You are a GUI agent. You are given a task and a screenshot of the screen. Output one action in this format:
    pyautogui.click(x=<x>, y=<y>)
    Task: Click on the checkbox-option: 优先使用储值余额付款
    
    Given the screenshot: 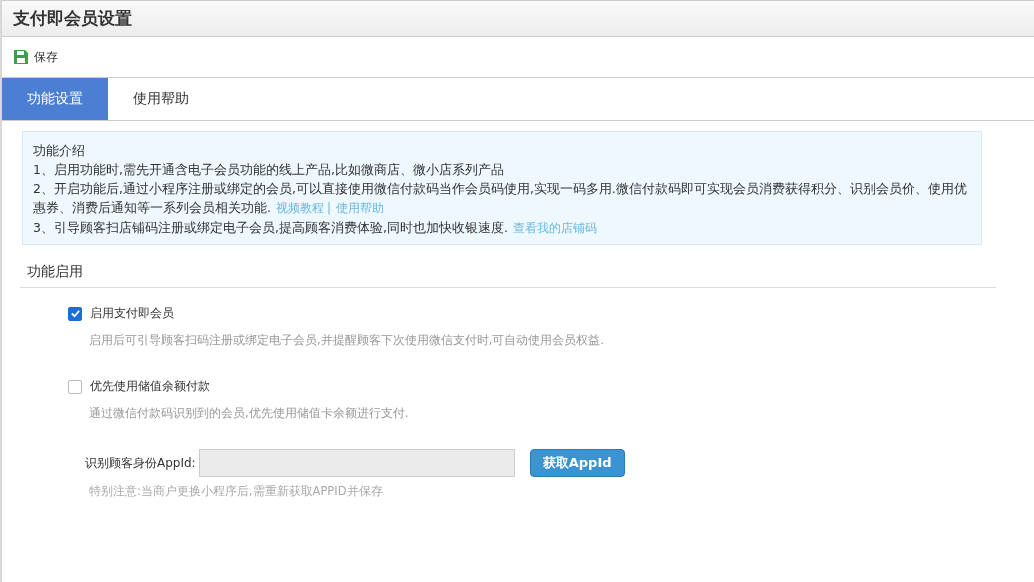 What is the action you would take?
    pyautogui.click(x=527, y=386)
    